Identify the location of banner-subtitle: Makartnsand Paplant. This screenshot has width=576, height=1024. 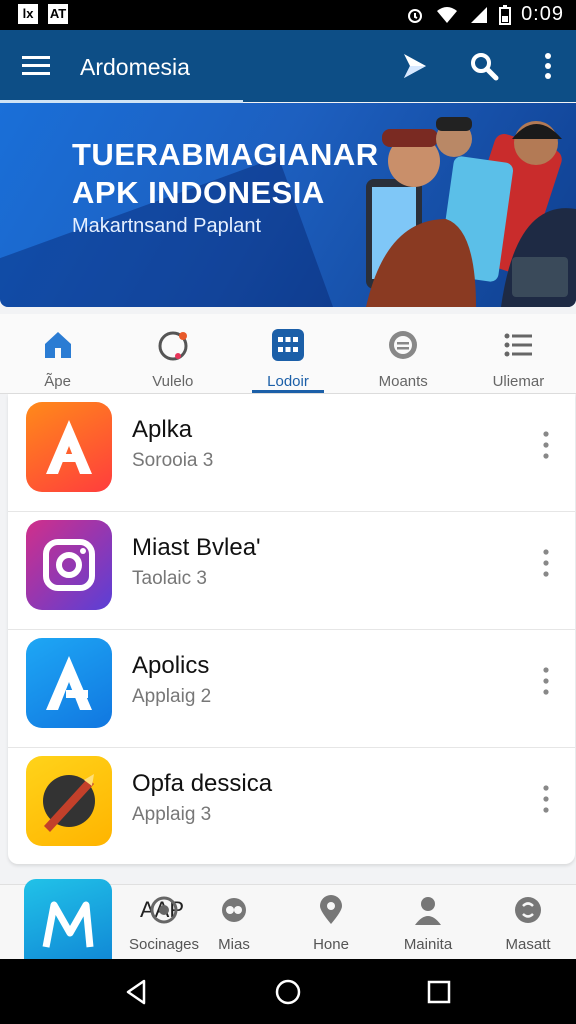
(167, 226).